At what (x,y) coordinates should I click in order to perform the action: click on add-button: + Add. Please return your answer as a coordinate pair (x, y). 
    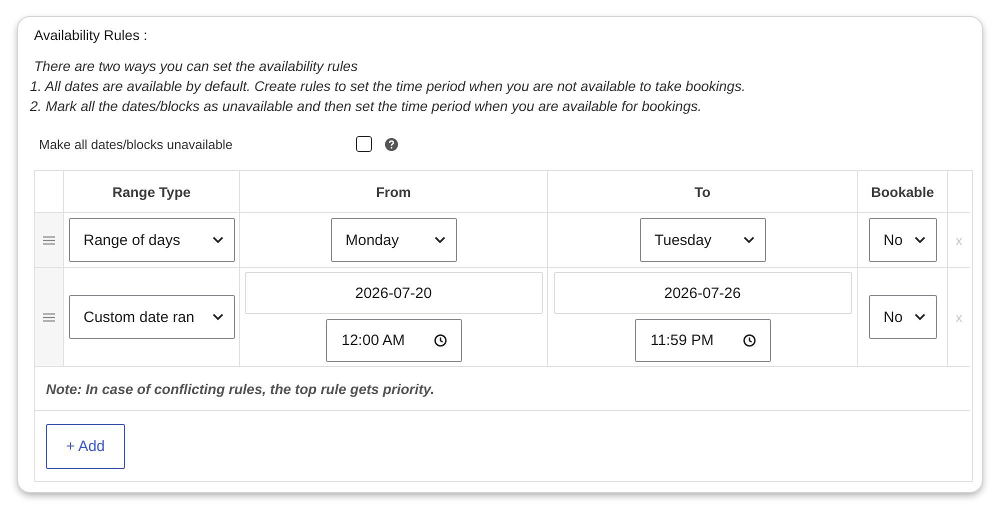
    Looking at the image, I should click on (85, 446).